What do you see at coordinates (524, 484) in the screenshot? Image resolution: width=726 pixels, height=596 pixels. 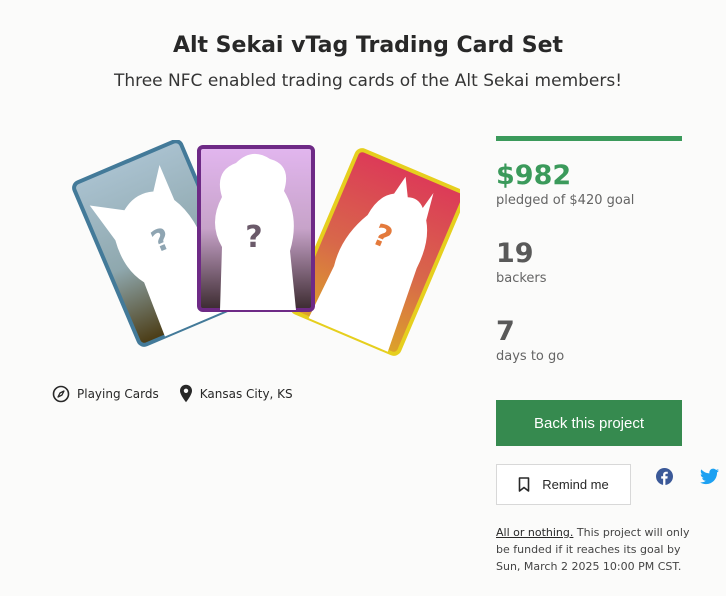 I see `bookmark-icon` at bounding box center [524, 484].